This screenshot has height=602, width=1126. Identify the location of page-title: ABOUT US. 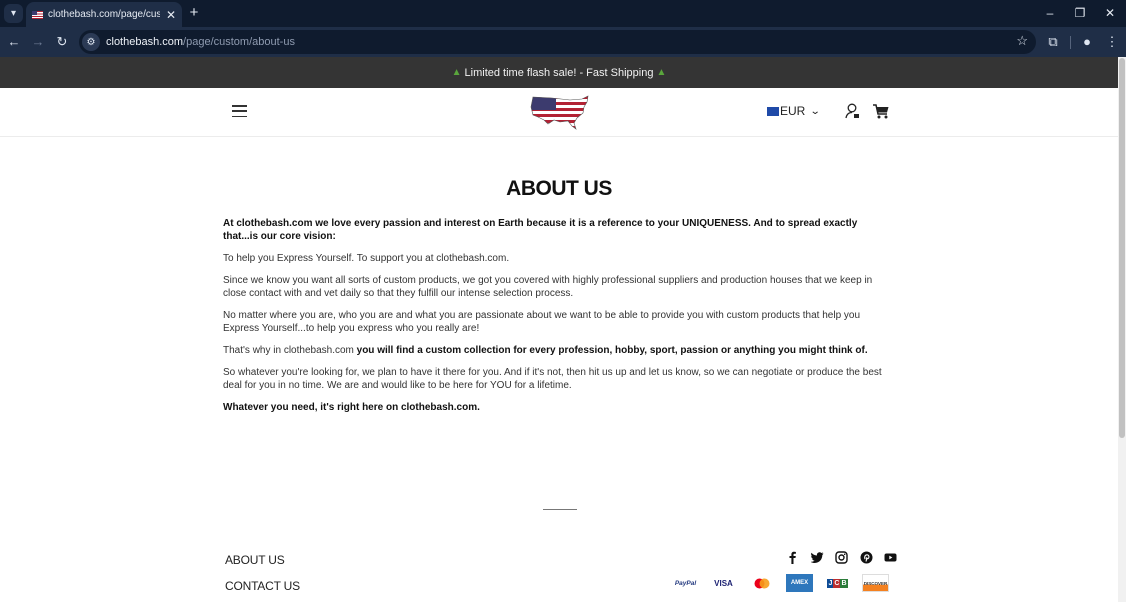
(559, 188).